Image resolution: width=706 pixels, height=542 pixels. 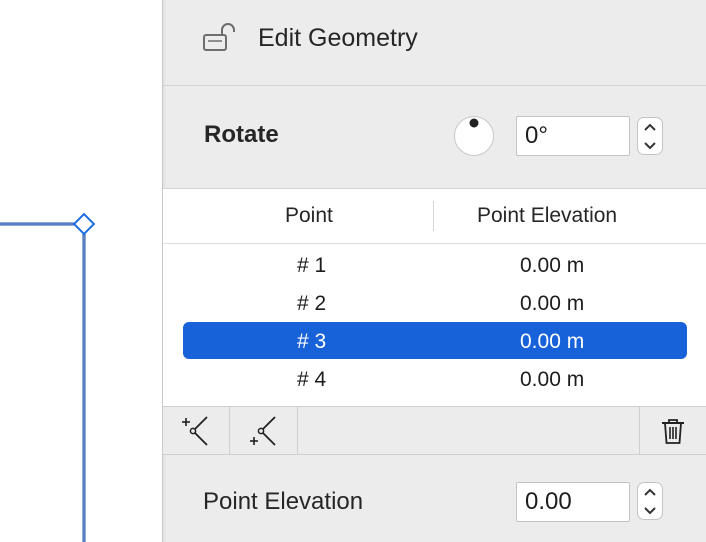 I want to click on table-header: Point Point Elevation, so click(x=434, y=216).